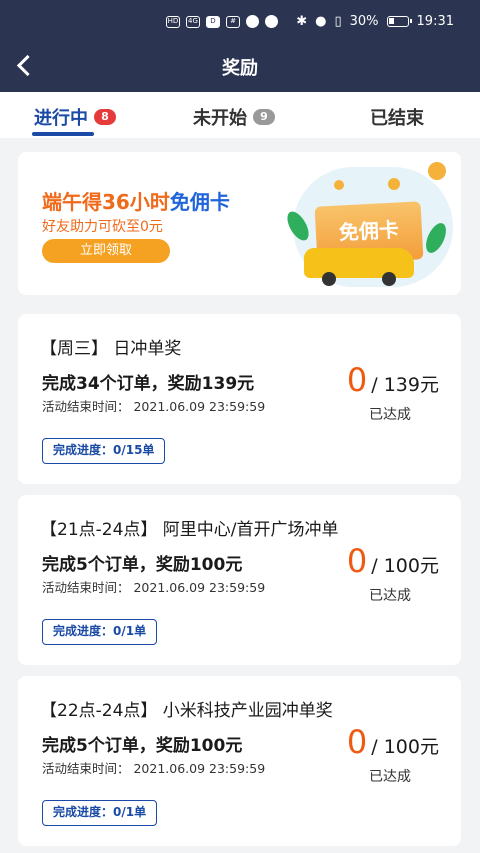 This screenshot has height=853, width=480. What do you see at coordinates (233, 21) in the screenshot?
I see `app-icon: #` at bounding box center [233, 21].